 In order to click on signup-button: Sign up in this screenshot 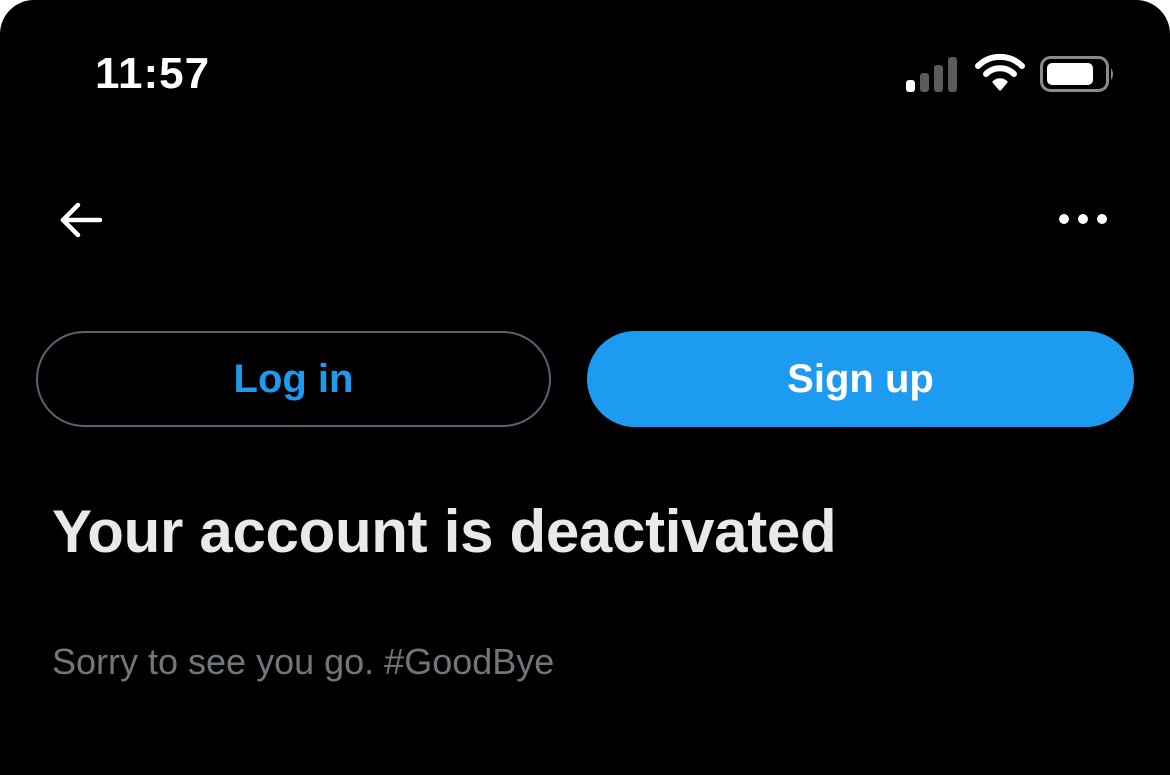, I will do `click(860, 379)`.